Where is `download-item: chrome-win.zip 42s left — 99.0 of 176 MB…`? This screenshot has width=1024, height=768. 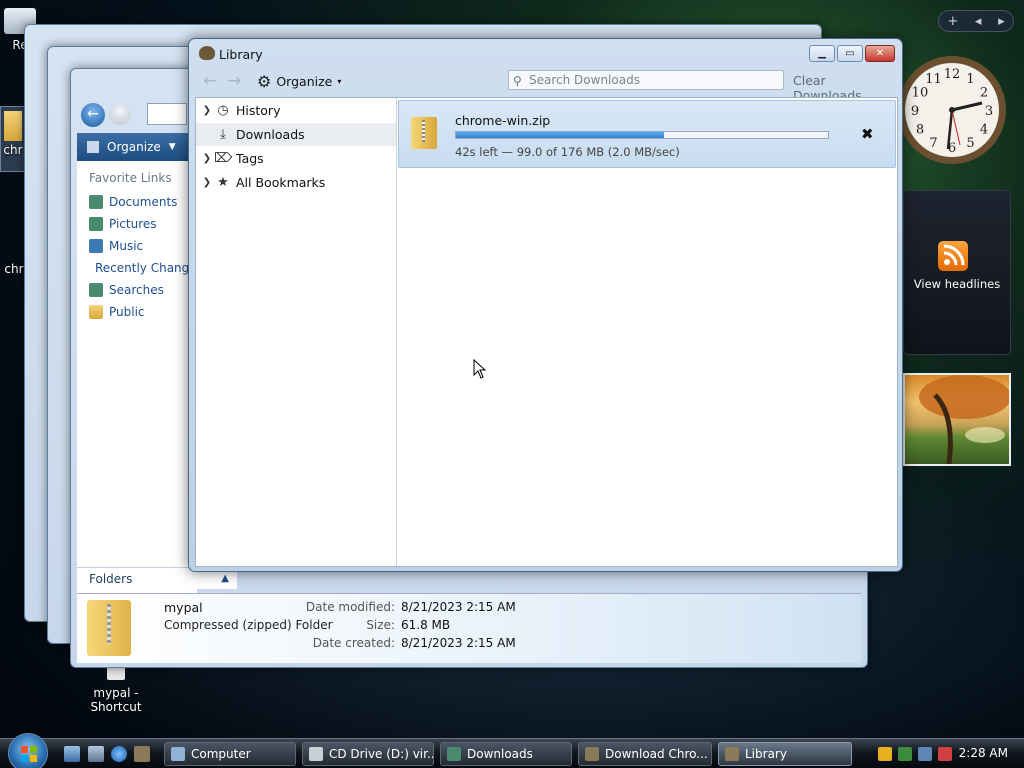 download-item: chrome-win.zip 42s left — 99.0 of 176 MB… is located at coordinates (647, 134).